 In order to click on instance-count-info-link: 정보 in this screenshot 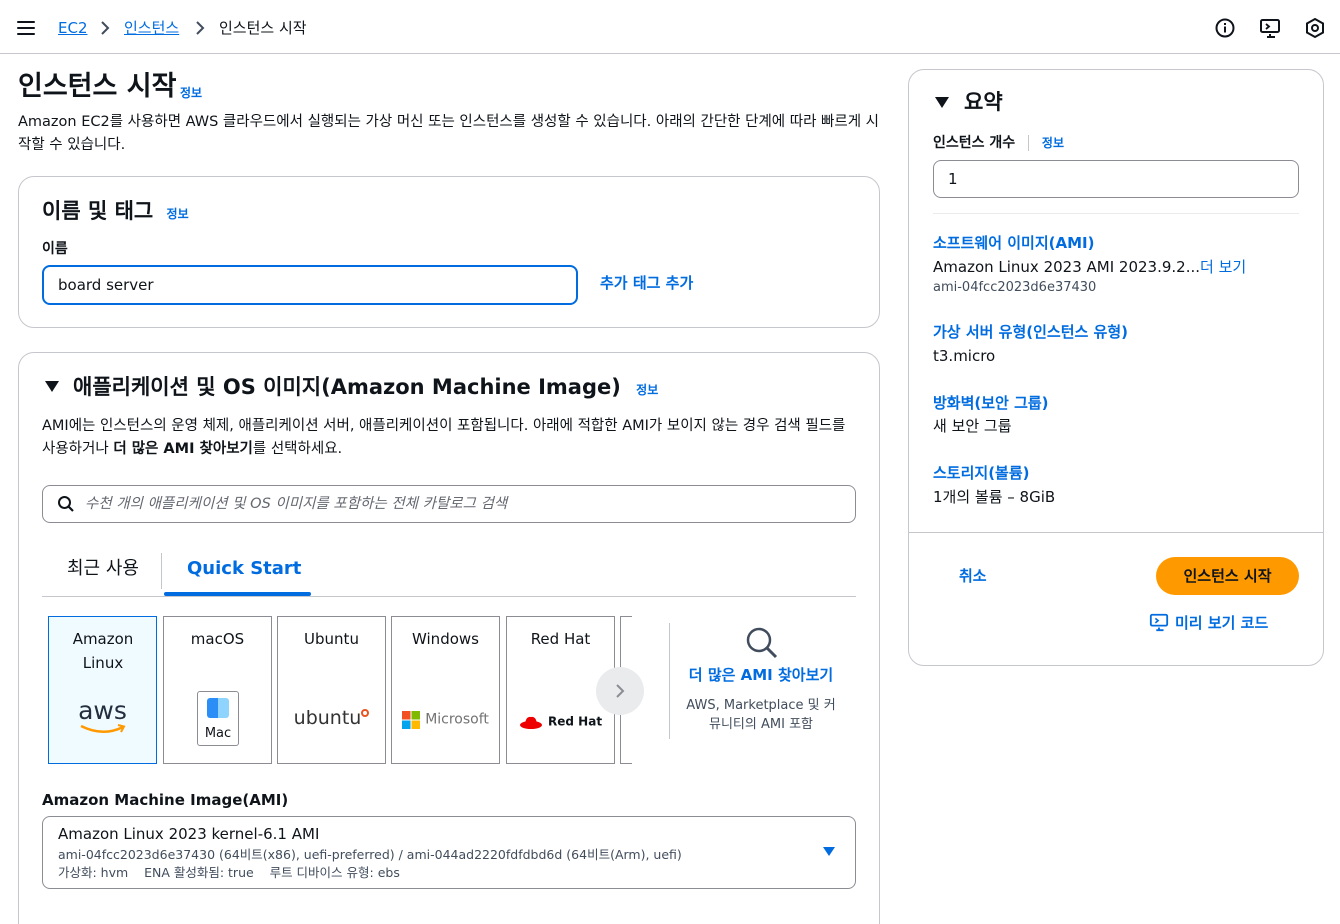, I will do `click(1053, 143)`.